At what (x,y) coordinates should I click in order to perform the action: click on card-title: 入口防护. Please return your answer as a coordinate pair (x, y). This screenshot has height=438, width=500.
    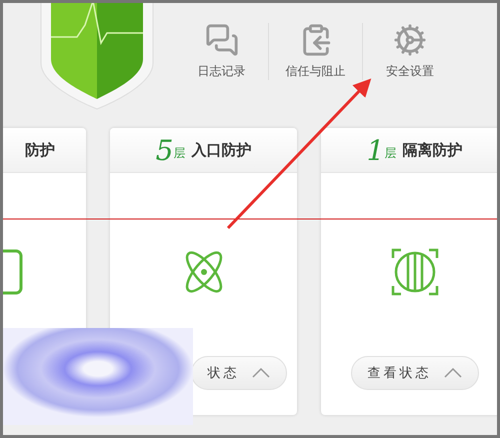
    Looking at the image, I should click on (221, 150).